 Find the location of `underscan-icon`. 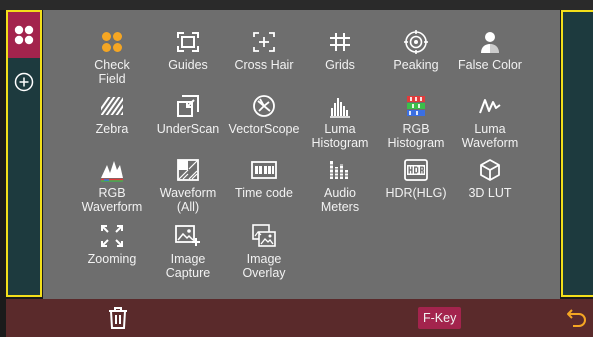

underscan-icon is located at coordinates (188, 106).